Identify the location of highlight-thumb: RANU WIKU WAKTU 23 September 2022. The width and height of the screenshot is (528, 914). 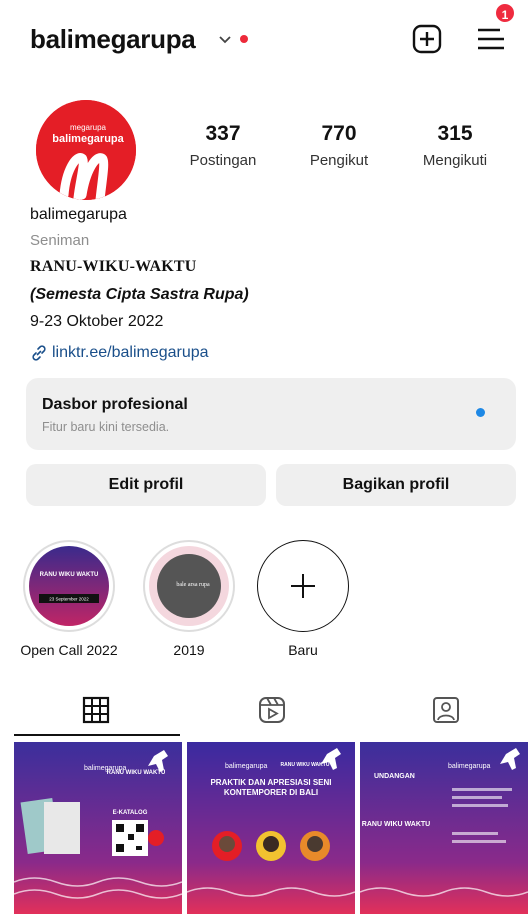
(69, 586).